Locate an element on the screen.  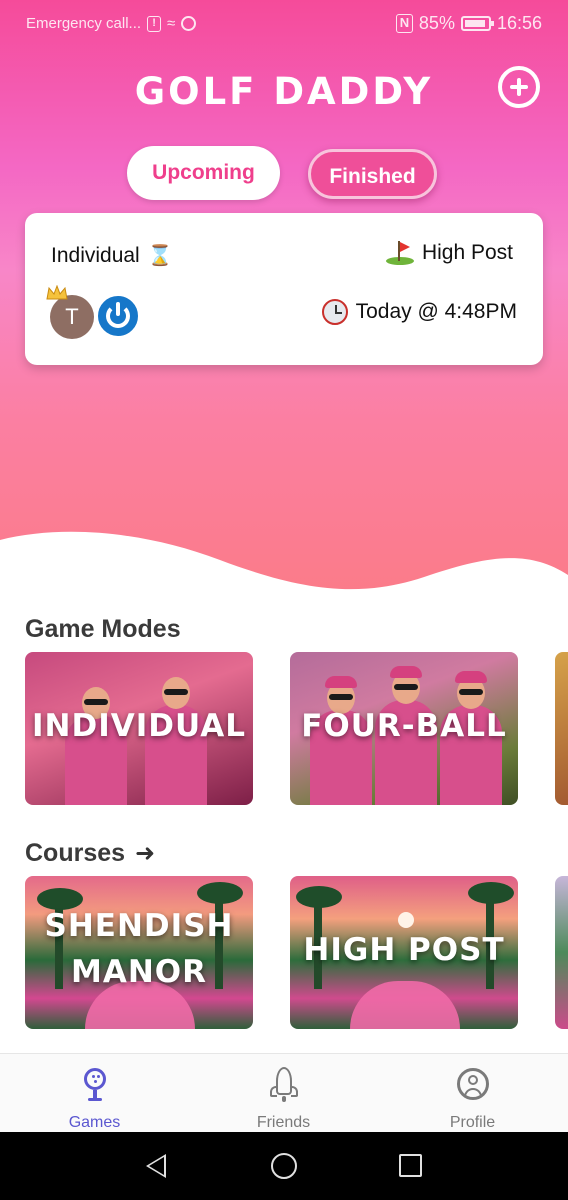
add-game-button is located at coordinates (519, 87).